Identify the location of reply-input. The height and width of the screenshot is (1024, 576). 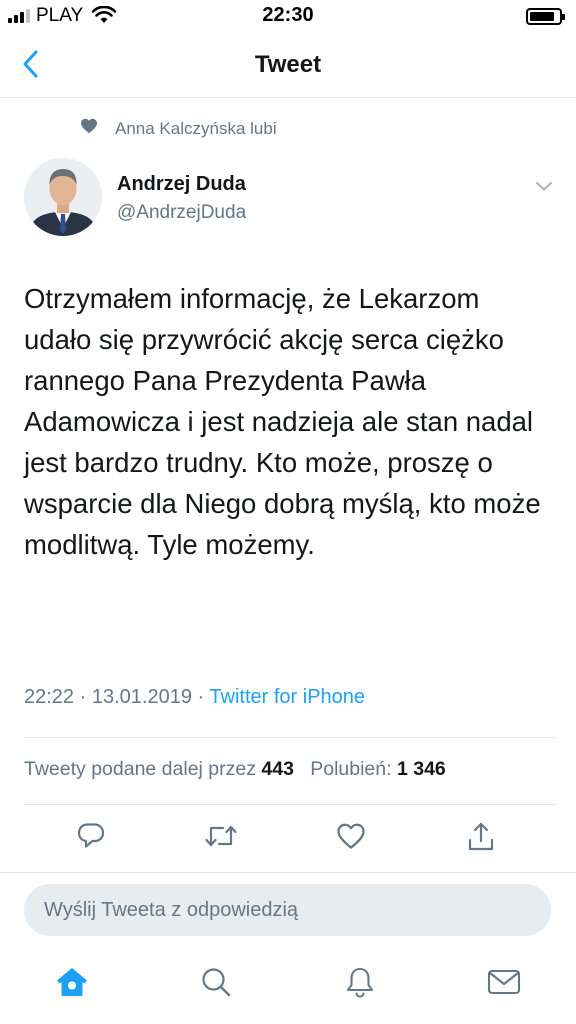
(287, 910).